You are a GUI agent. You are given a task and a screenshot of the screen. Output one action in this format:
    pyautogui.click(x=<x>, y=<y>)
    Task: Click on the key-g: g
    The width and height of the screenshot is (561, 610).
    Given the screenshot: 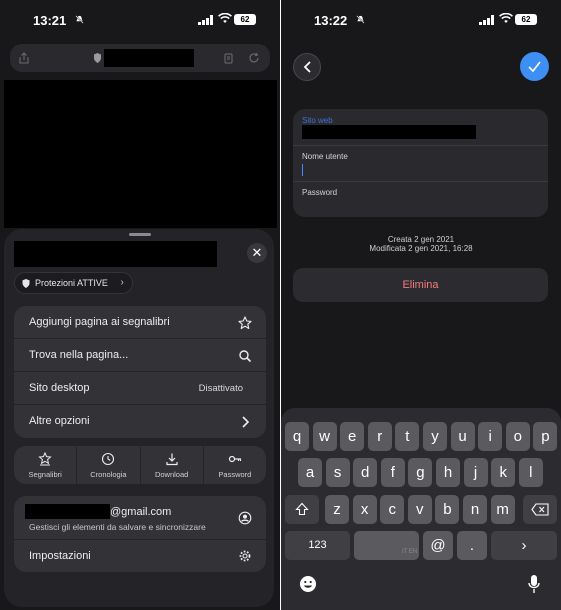 What is the action you would take?
    pyautogui.click(x=420, y=472)
    